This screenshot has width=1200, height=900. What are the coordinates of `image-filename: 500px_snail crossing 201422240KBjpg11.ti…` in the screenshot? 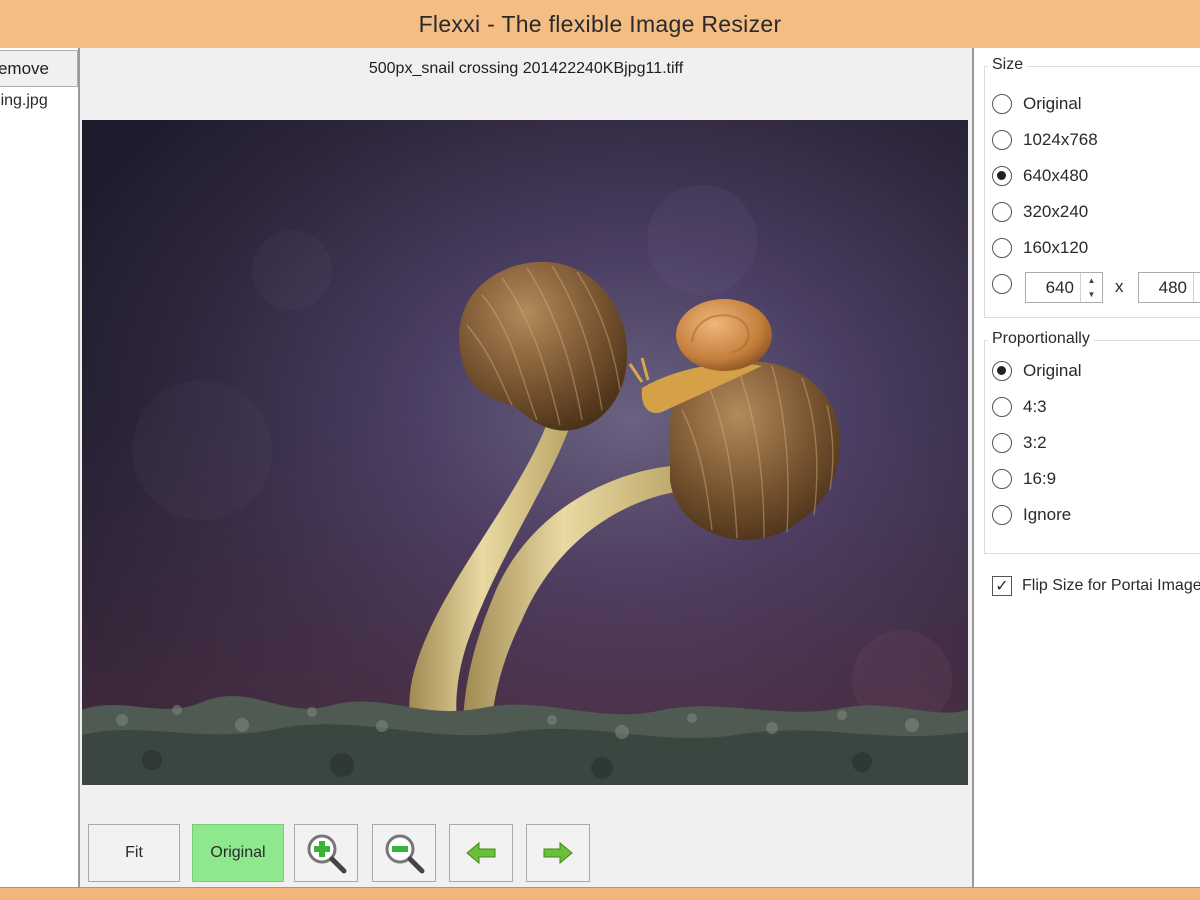 It's located at (526, 68).